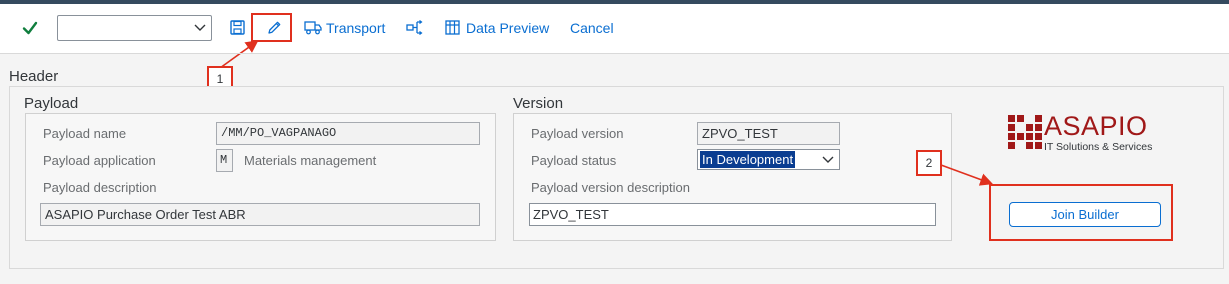 Image resolution: width=1229 pixels, height=284 pixels. I want to click on payload-description-label: Payload description, so click(100, 187).